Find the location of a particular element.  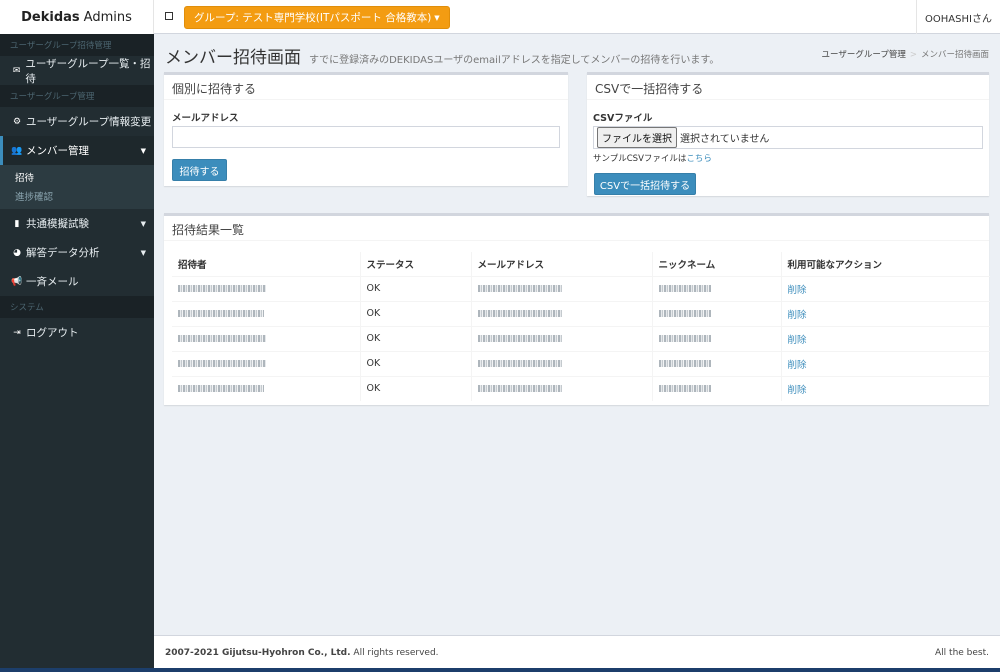

sidebar-item-members: 👥 メンバー管理 ▼ is located at coordinates (77, 150).